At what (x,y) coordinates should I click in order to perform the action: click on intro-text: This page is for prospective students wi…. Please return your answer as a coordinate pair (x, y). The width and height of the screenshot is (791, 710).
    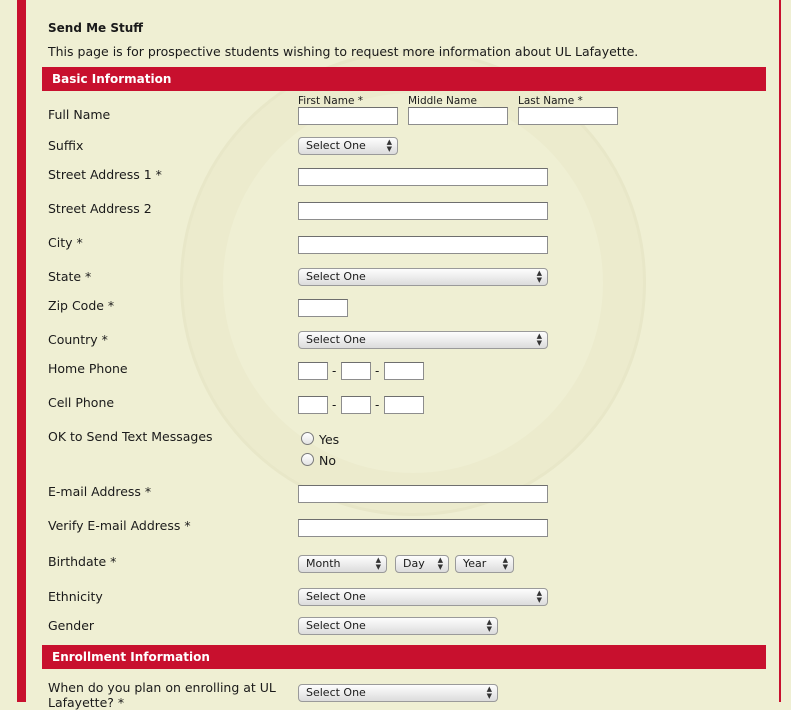
    Looking at the image, I should click on (343, 51).